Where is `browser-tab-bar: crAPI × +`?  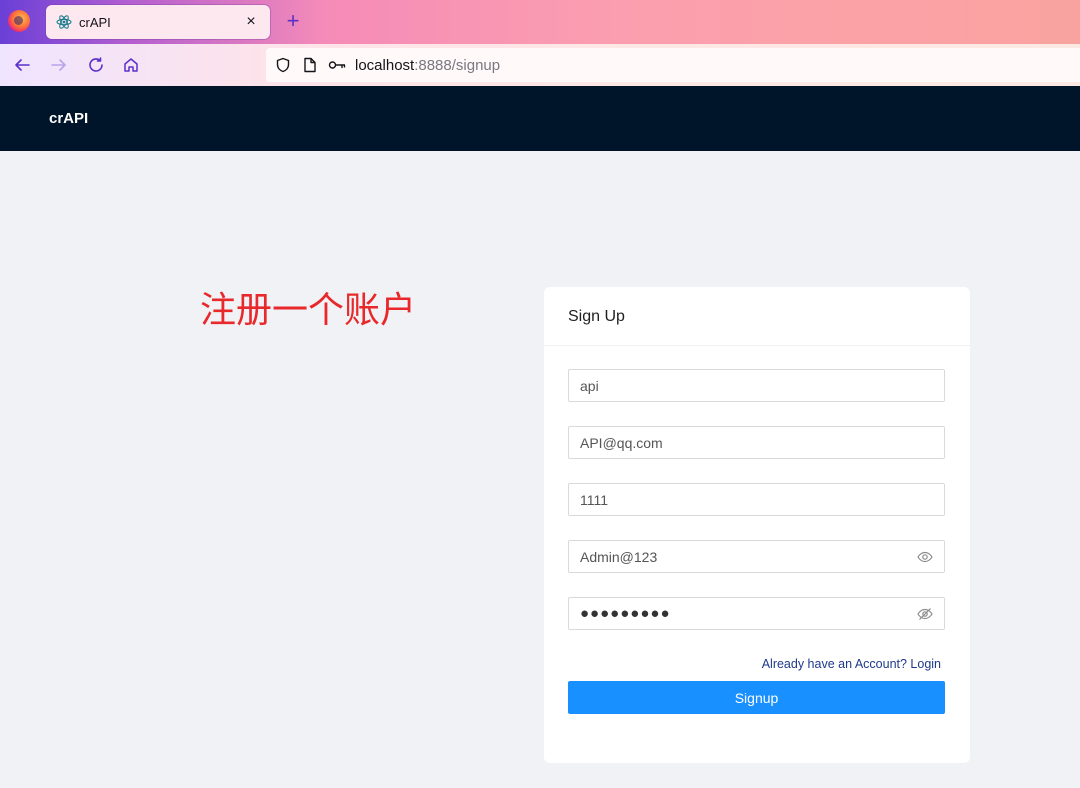
browser-tab-bar: crAPI × + is located at coordinates (540, 22).